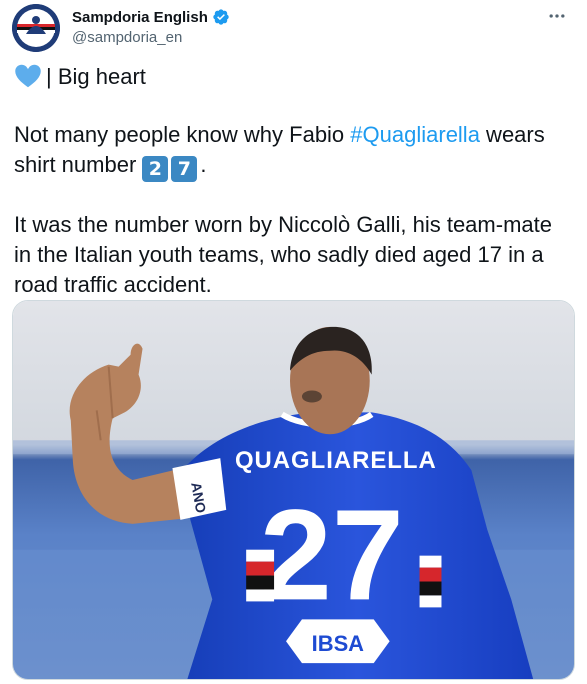  What do you see at coordinates (184, 169) in the screenshot?
I see `keycap-digit-7: 7` at bounding box center [184, 169].